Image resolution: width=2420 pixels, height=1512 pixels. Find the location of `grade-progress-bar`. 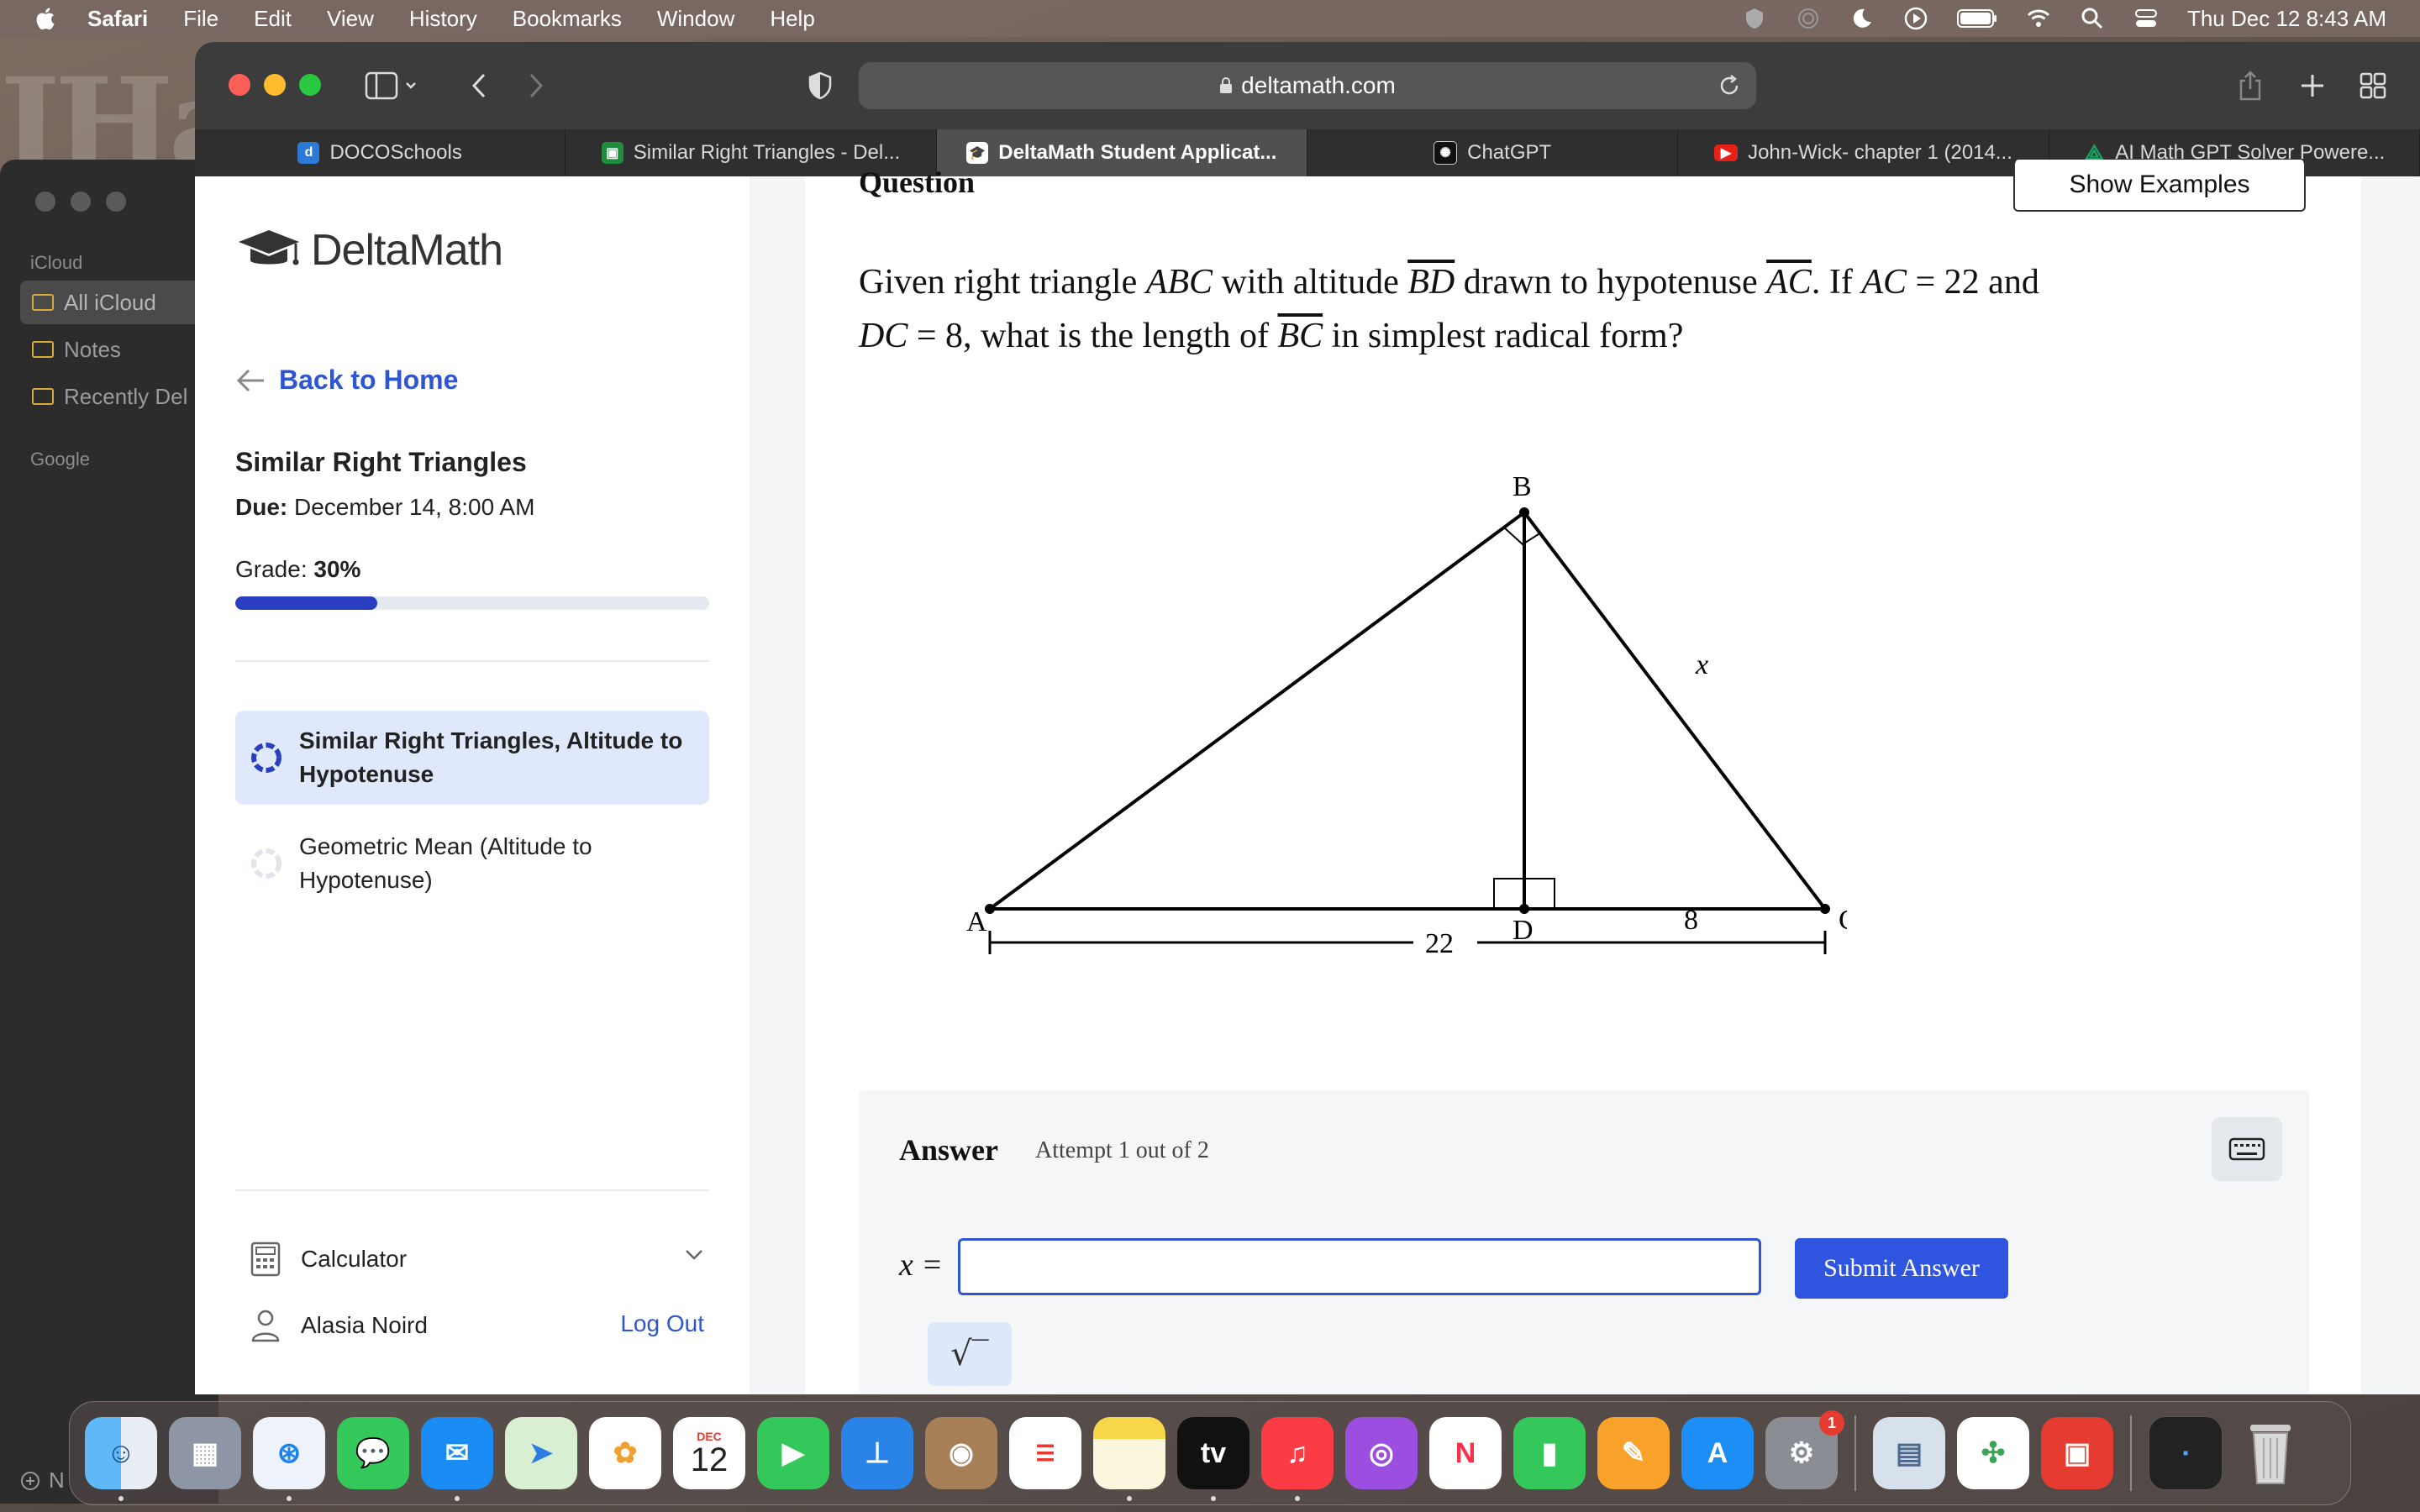

grade-progress-bar is located at coordinates (472, 603).